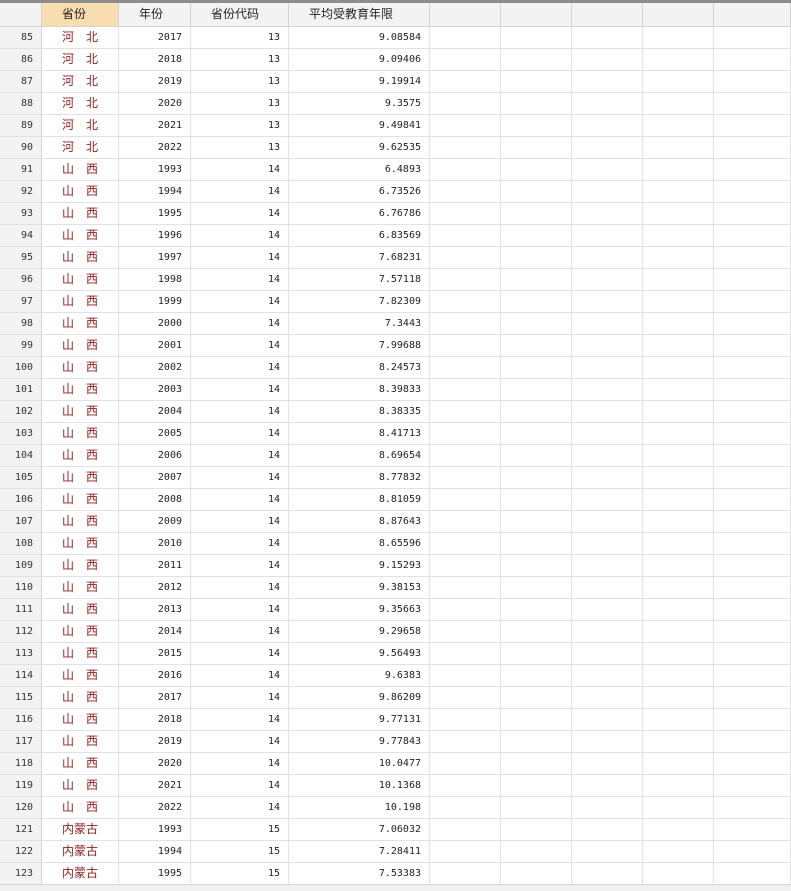 This screenshot has width=791, height=891. I want to click on cell-year: 2011, so click(155, 566).